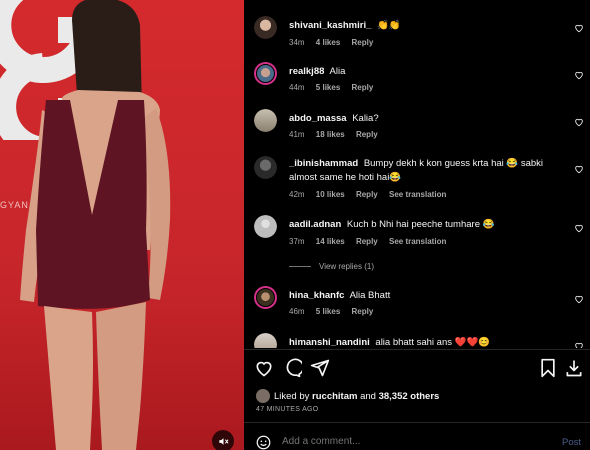 The image size is (590, 450). Describe the element at coordinates (263, 442) in the screenshot. I see `emoji-icon` at that location.